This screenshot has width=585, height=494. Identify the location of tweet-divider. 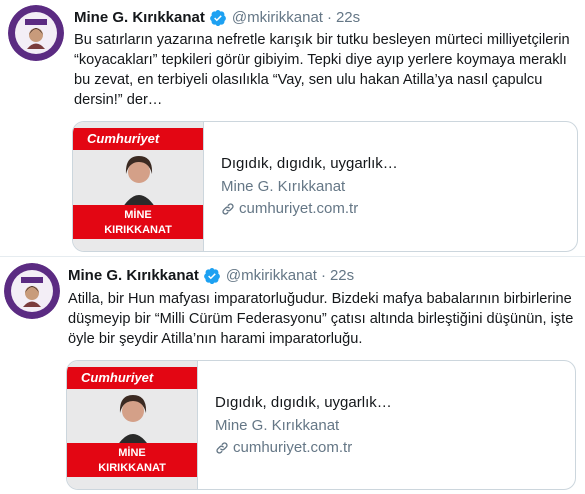
(292, 256).